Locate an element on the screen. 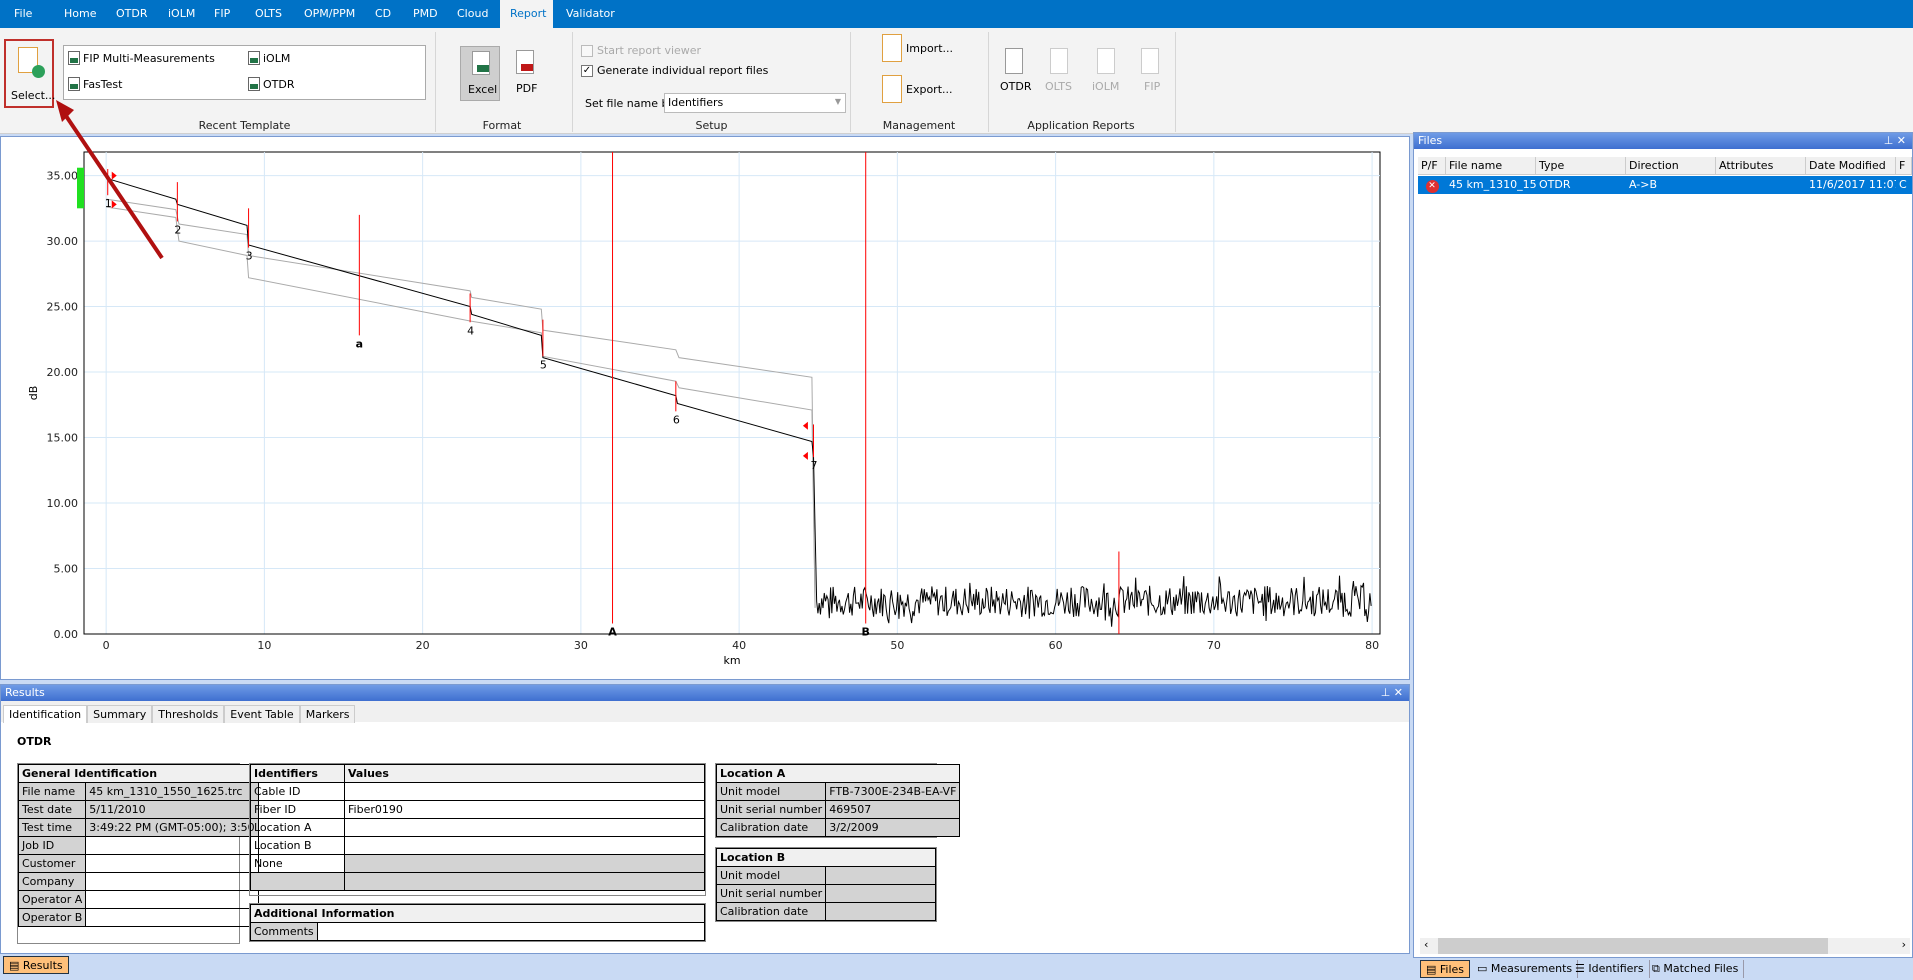  table-row: Unit model is located at coordinates (825, 875).